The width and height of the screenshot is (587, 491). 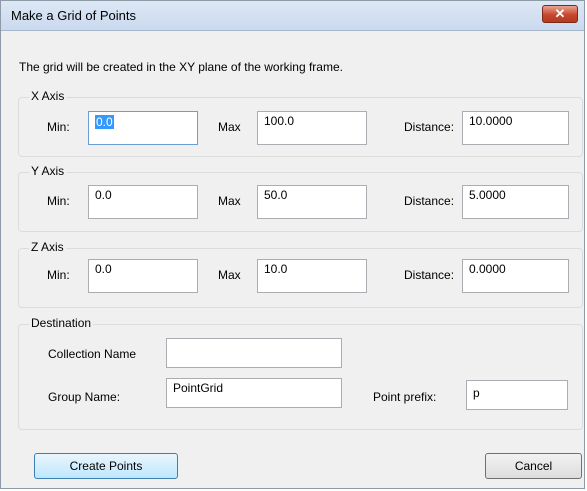 What do you see at coordinates (84, 397) in the screenshot?
I see `group-name-label: Group Name:` at bounding box center [84, 397].